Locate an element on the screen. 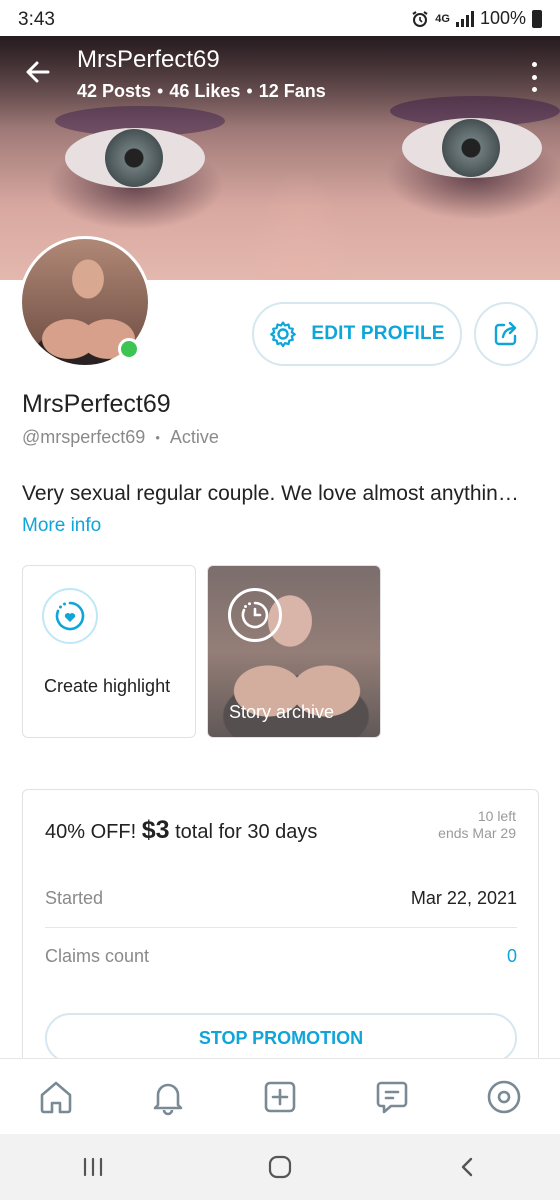 The width and height of the screenshot is (560, 1200). promo-started-row: Started Mar 22, 2021 is located at coordinates (281, 898).